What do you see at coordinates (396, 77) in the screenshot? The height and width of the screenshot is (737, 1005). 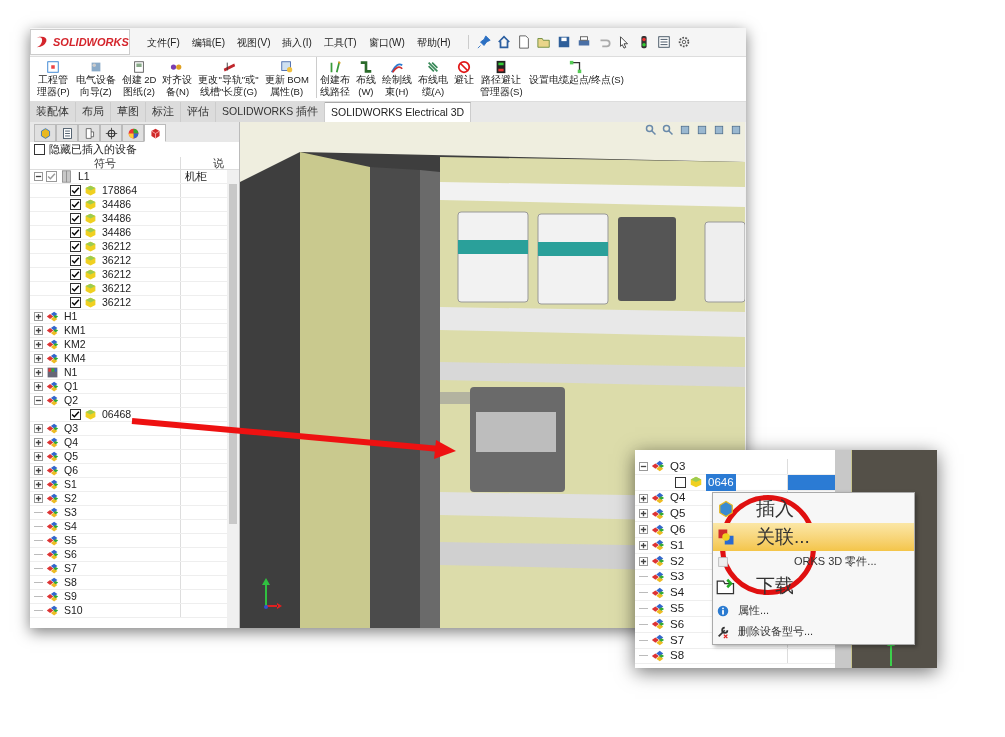 I see `ribbon-button: 绘制线 束(H)` at bounding box center [396, 77].